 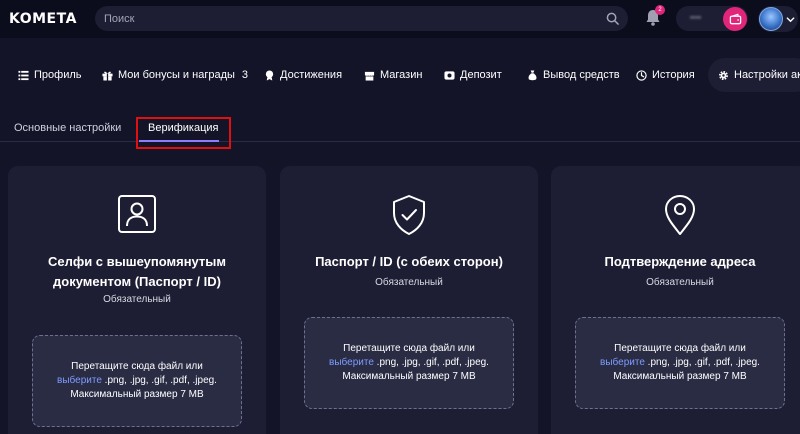 I want to click on withdraw-icon, so click(x=532, y=74).